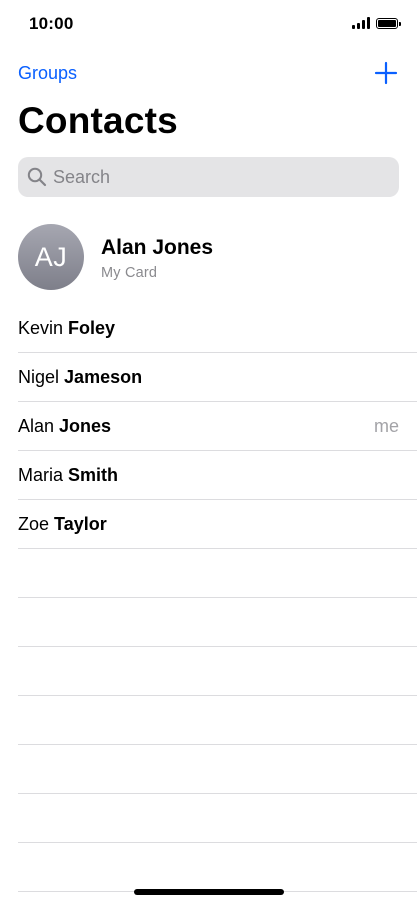 The width and height of the screenshot is (417, 905). Describe the element at coordinates (51, 23) in the screenshot. I see `status-time: 10:00` at that location.